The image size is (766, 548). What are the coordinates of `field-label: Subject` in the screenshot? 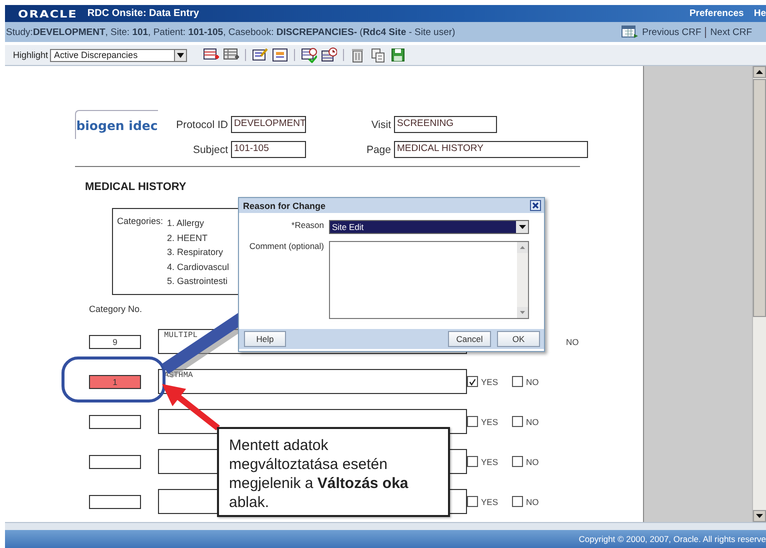 It's located at (210, 150).